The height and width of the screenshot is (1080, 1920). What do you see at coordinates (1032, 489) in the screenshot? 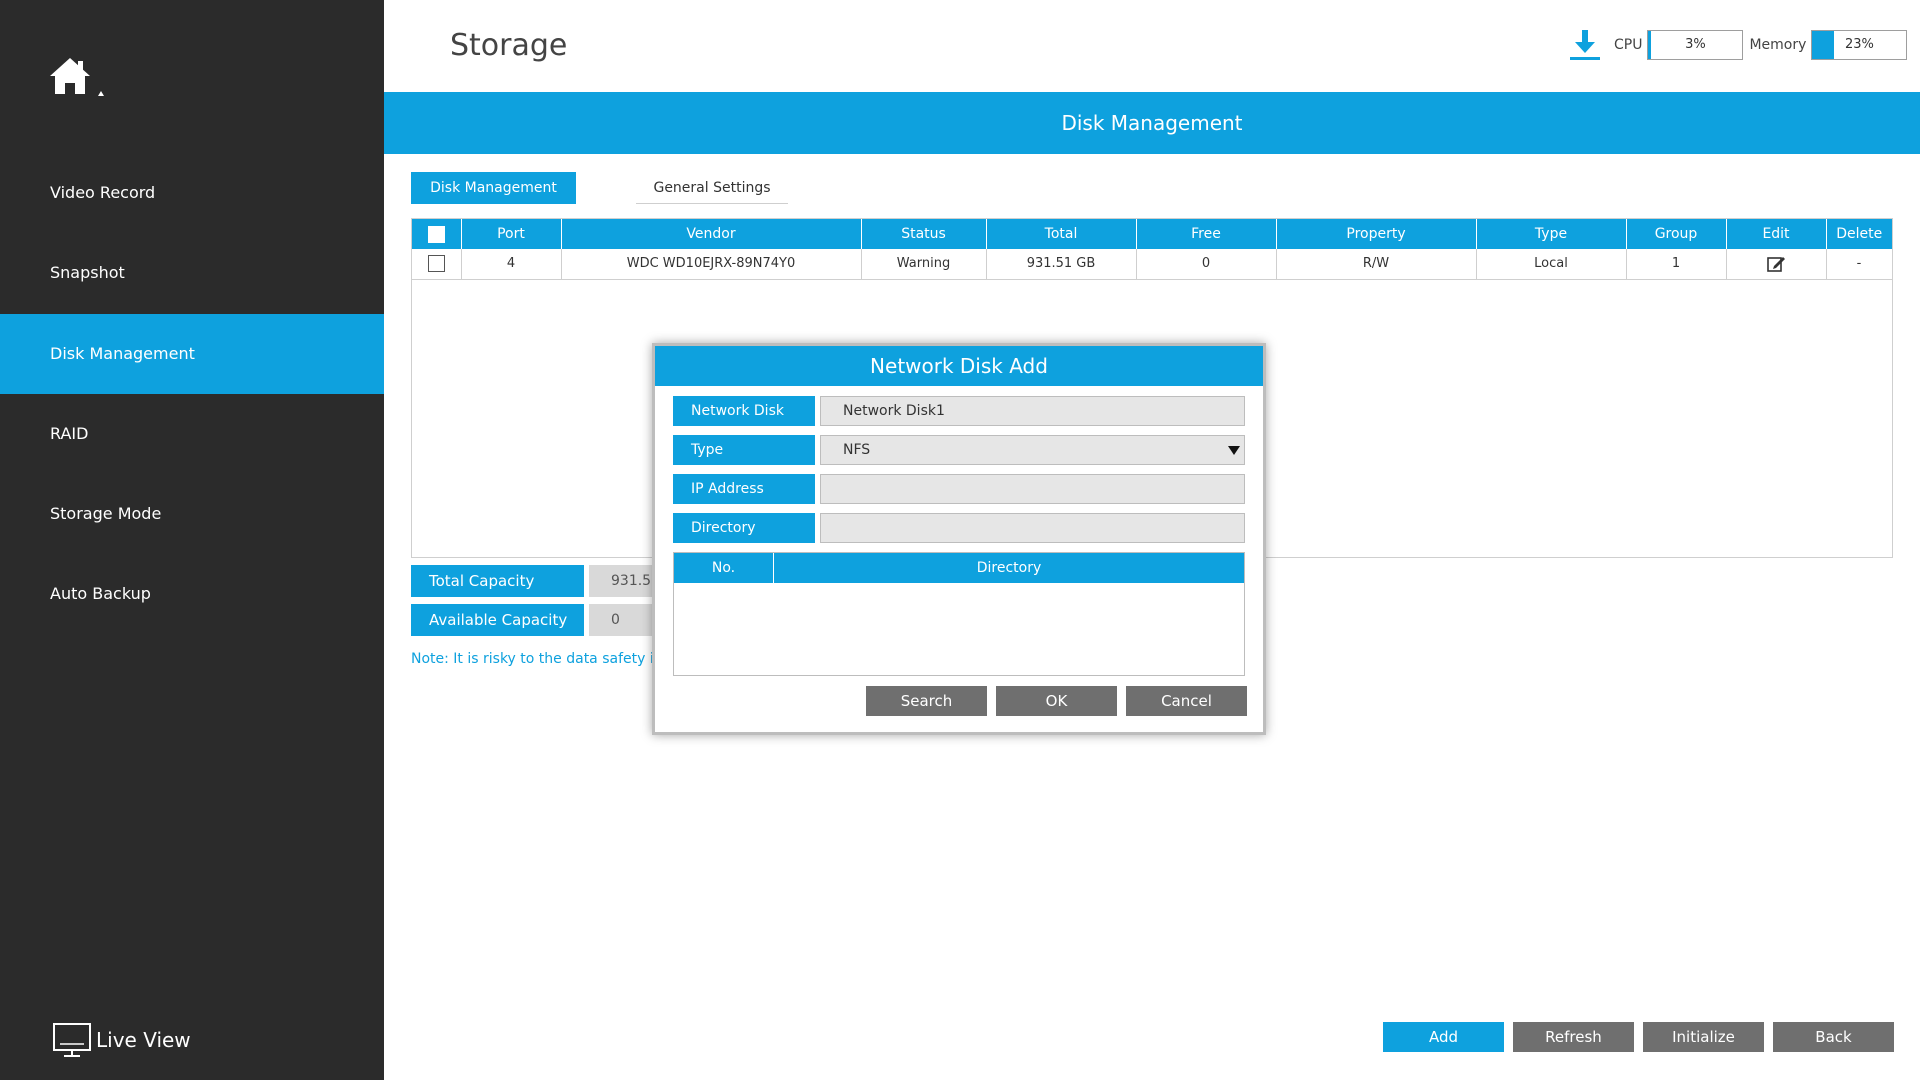
I see `ip-address-field` at bounding box center [1032, 489].